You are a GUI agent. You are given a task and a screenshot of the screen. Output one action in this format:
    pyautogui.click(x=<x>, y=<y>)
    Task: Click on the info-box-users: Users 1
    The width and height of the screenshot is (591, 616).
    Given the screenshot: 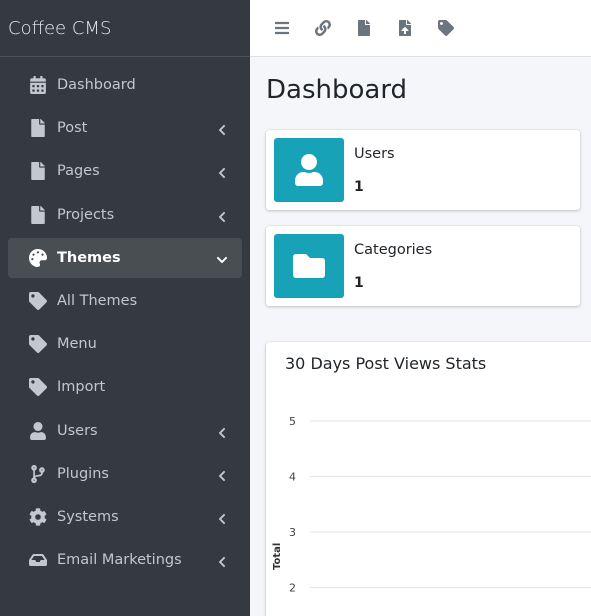 What is the action you would take?
    pyautogui.click(x=423, y=170)
    